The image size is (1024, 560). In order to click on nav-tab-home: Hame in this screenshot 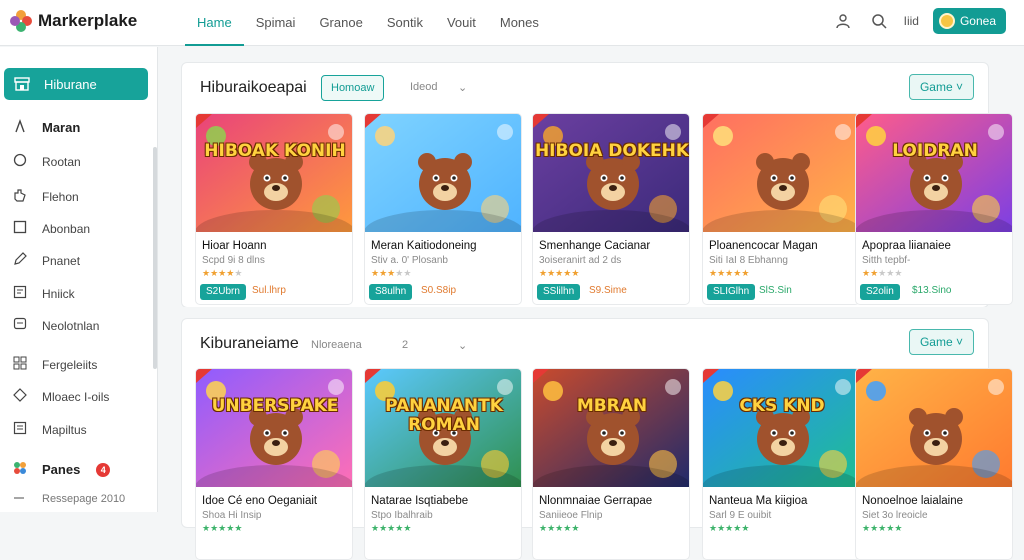, I will do `click(214, 23)`.